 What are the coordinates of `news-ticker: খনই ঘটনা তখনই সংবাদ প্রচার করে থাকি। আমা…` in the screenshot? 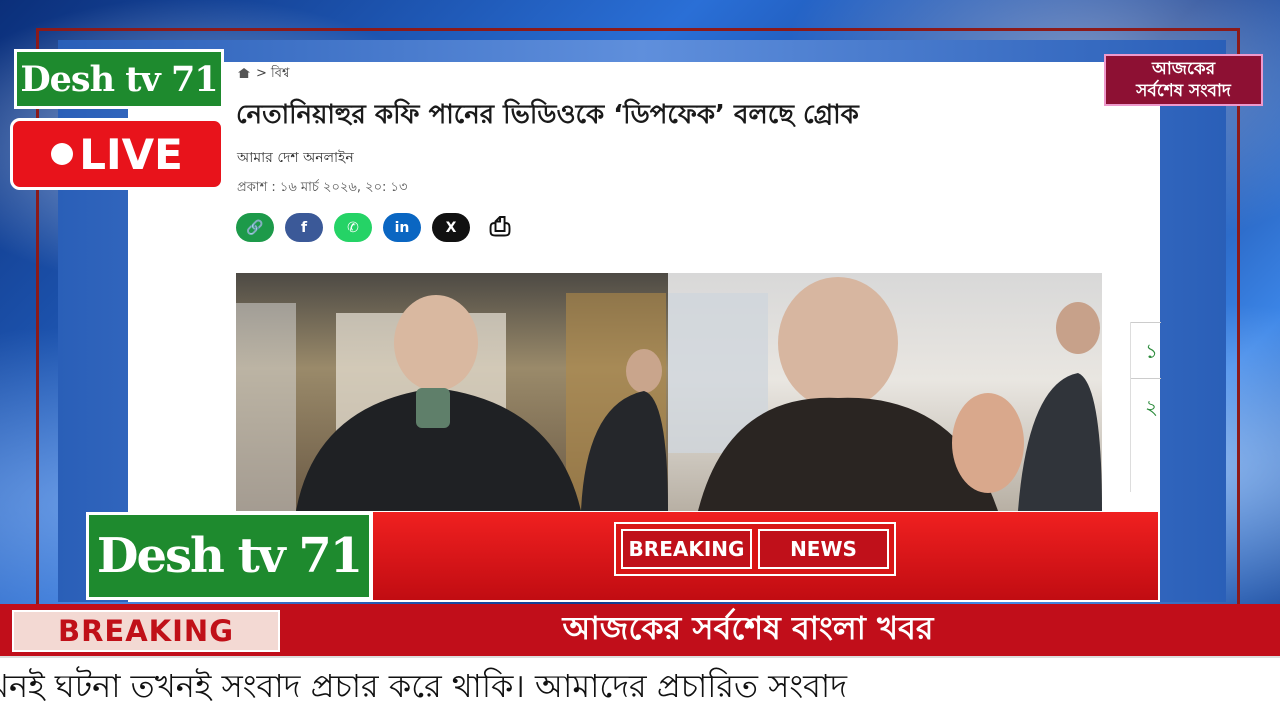 It's located at (640, 688).